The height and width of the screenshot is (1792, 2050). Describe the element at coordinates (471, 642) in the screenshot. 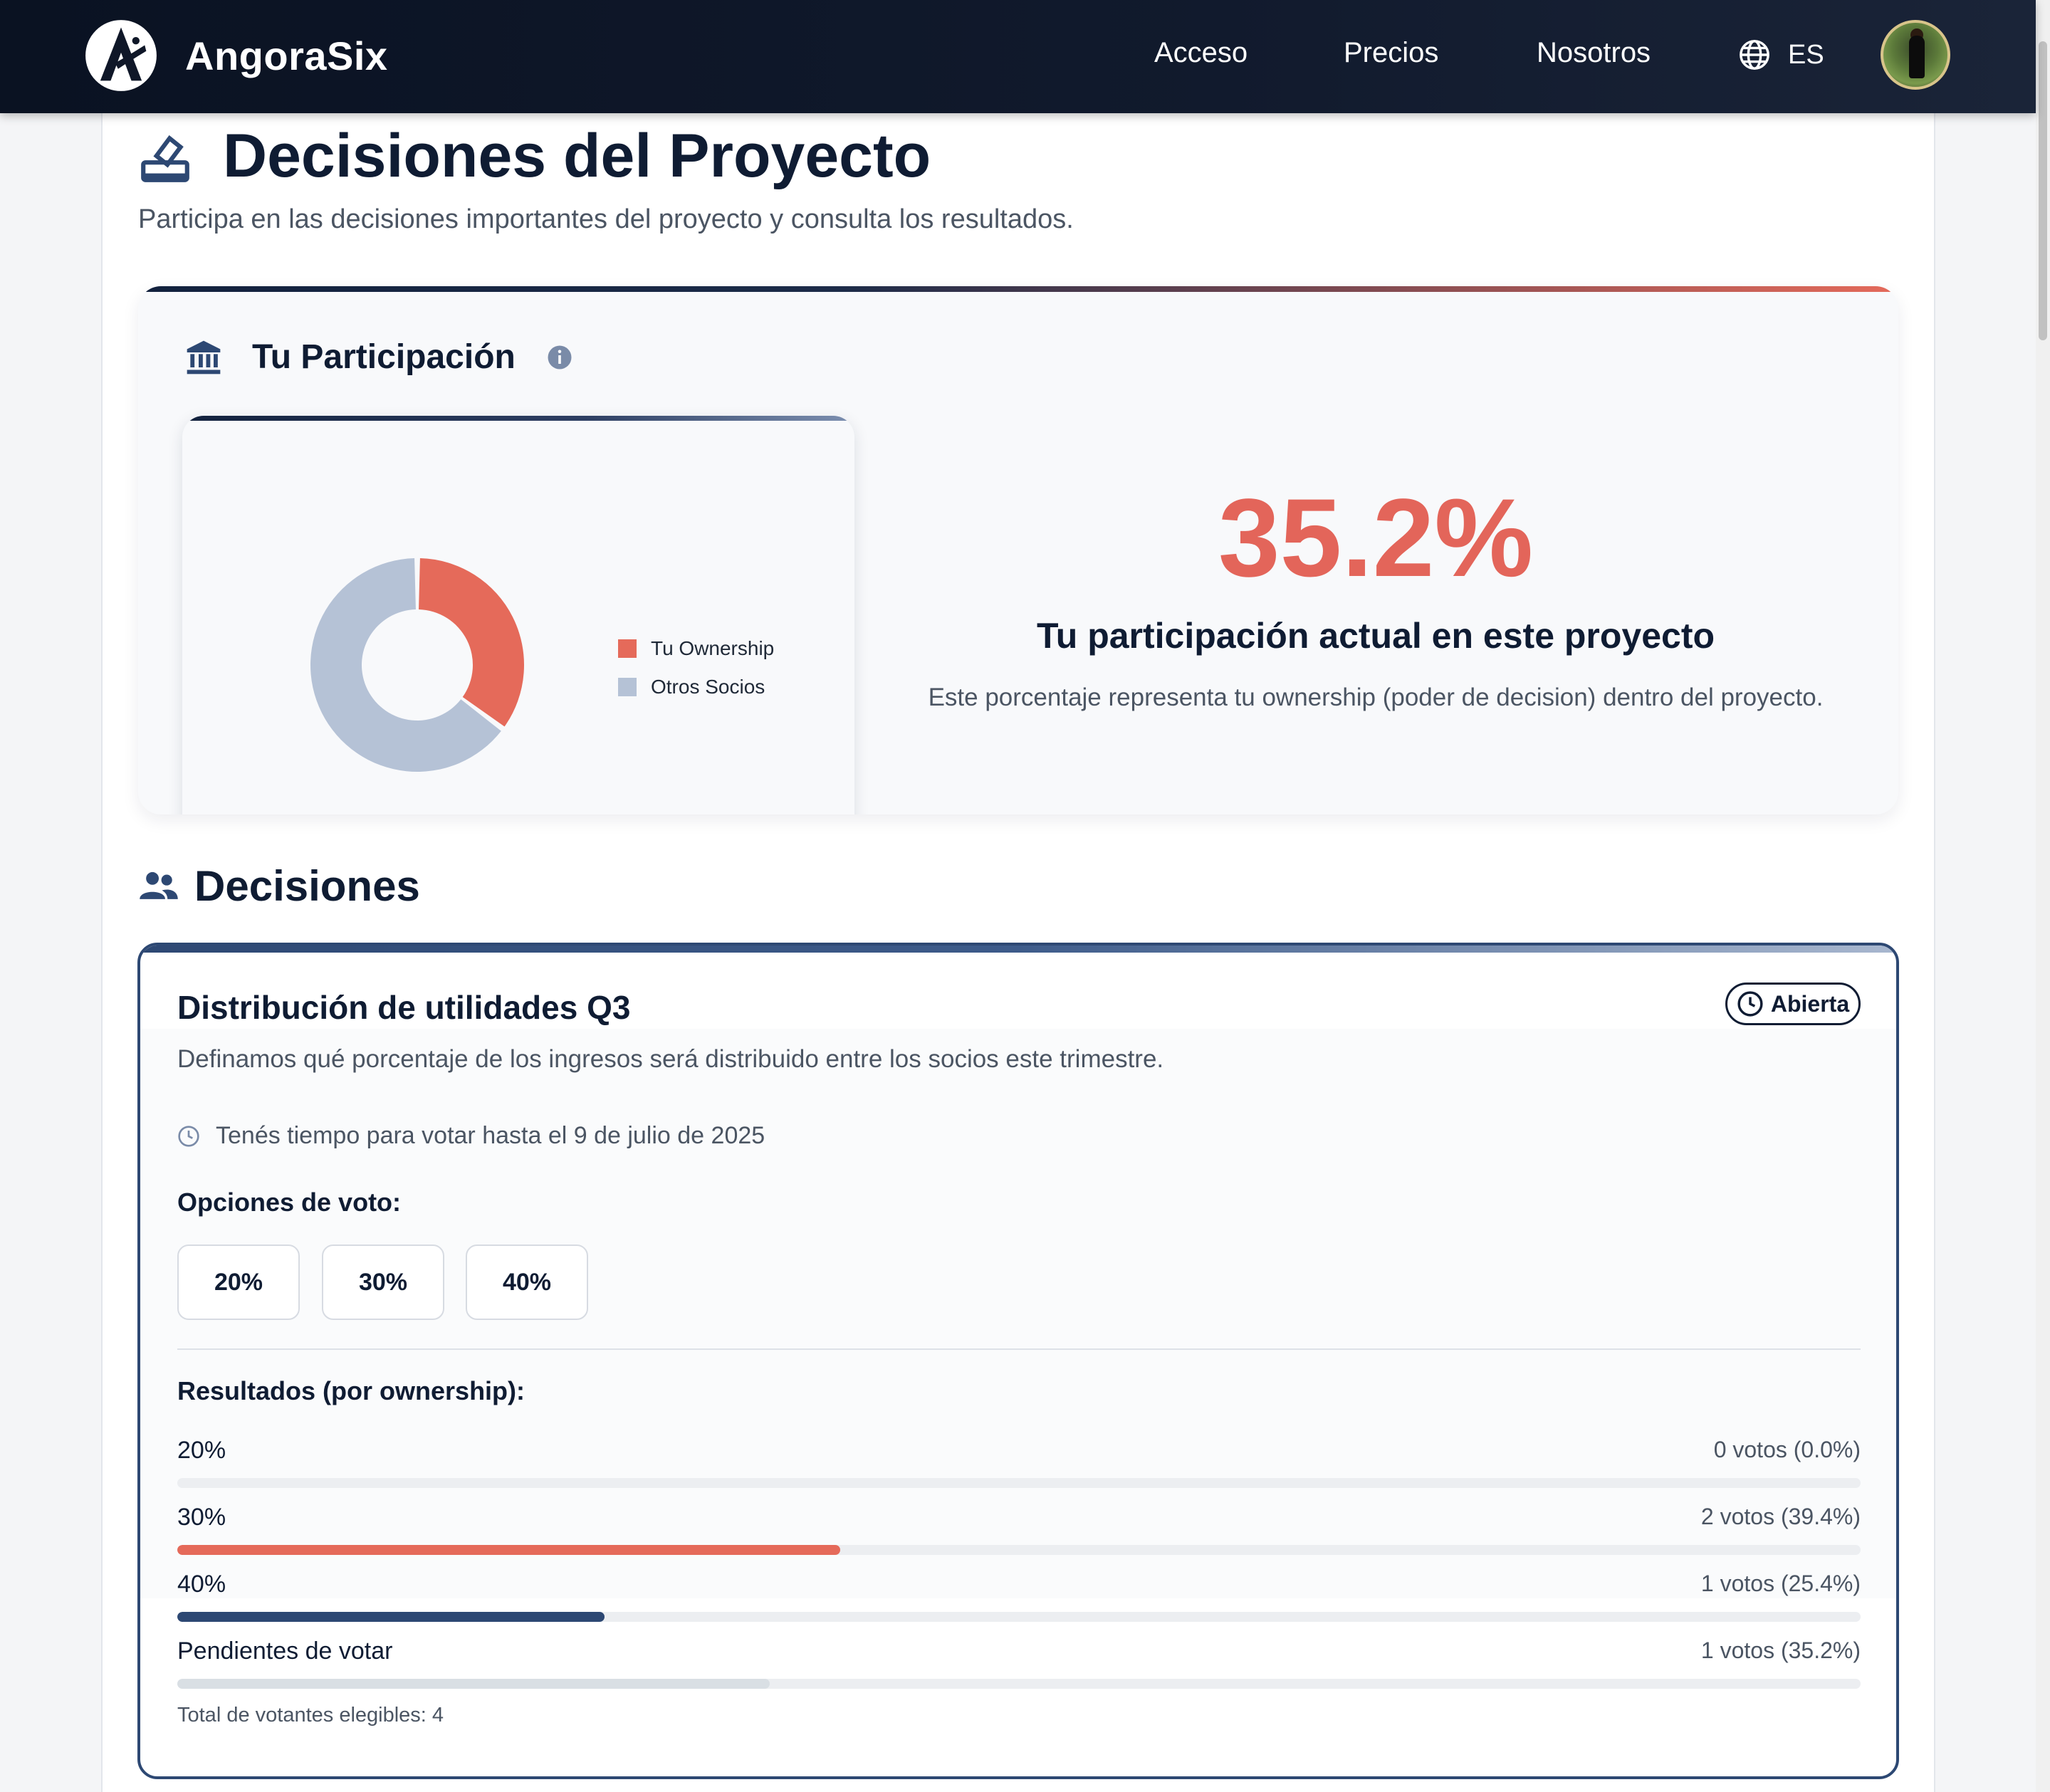

I see `donut-slice-tu-ownership` at that location.